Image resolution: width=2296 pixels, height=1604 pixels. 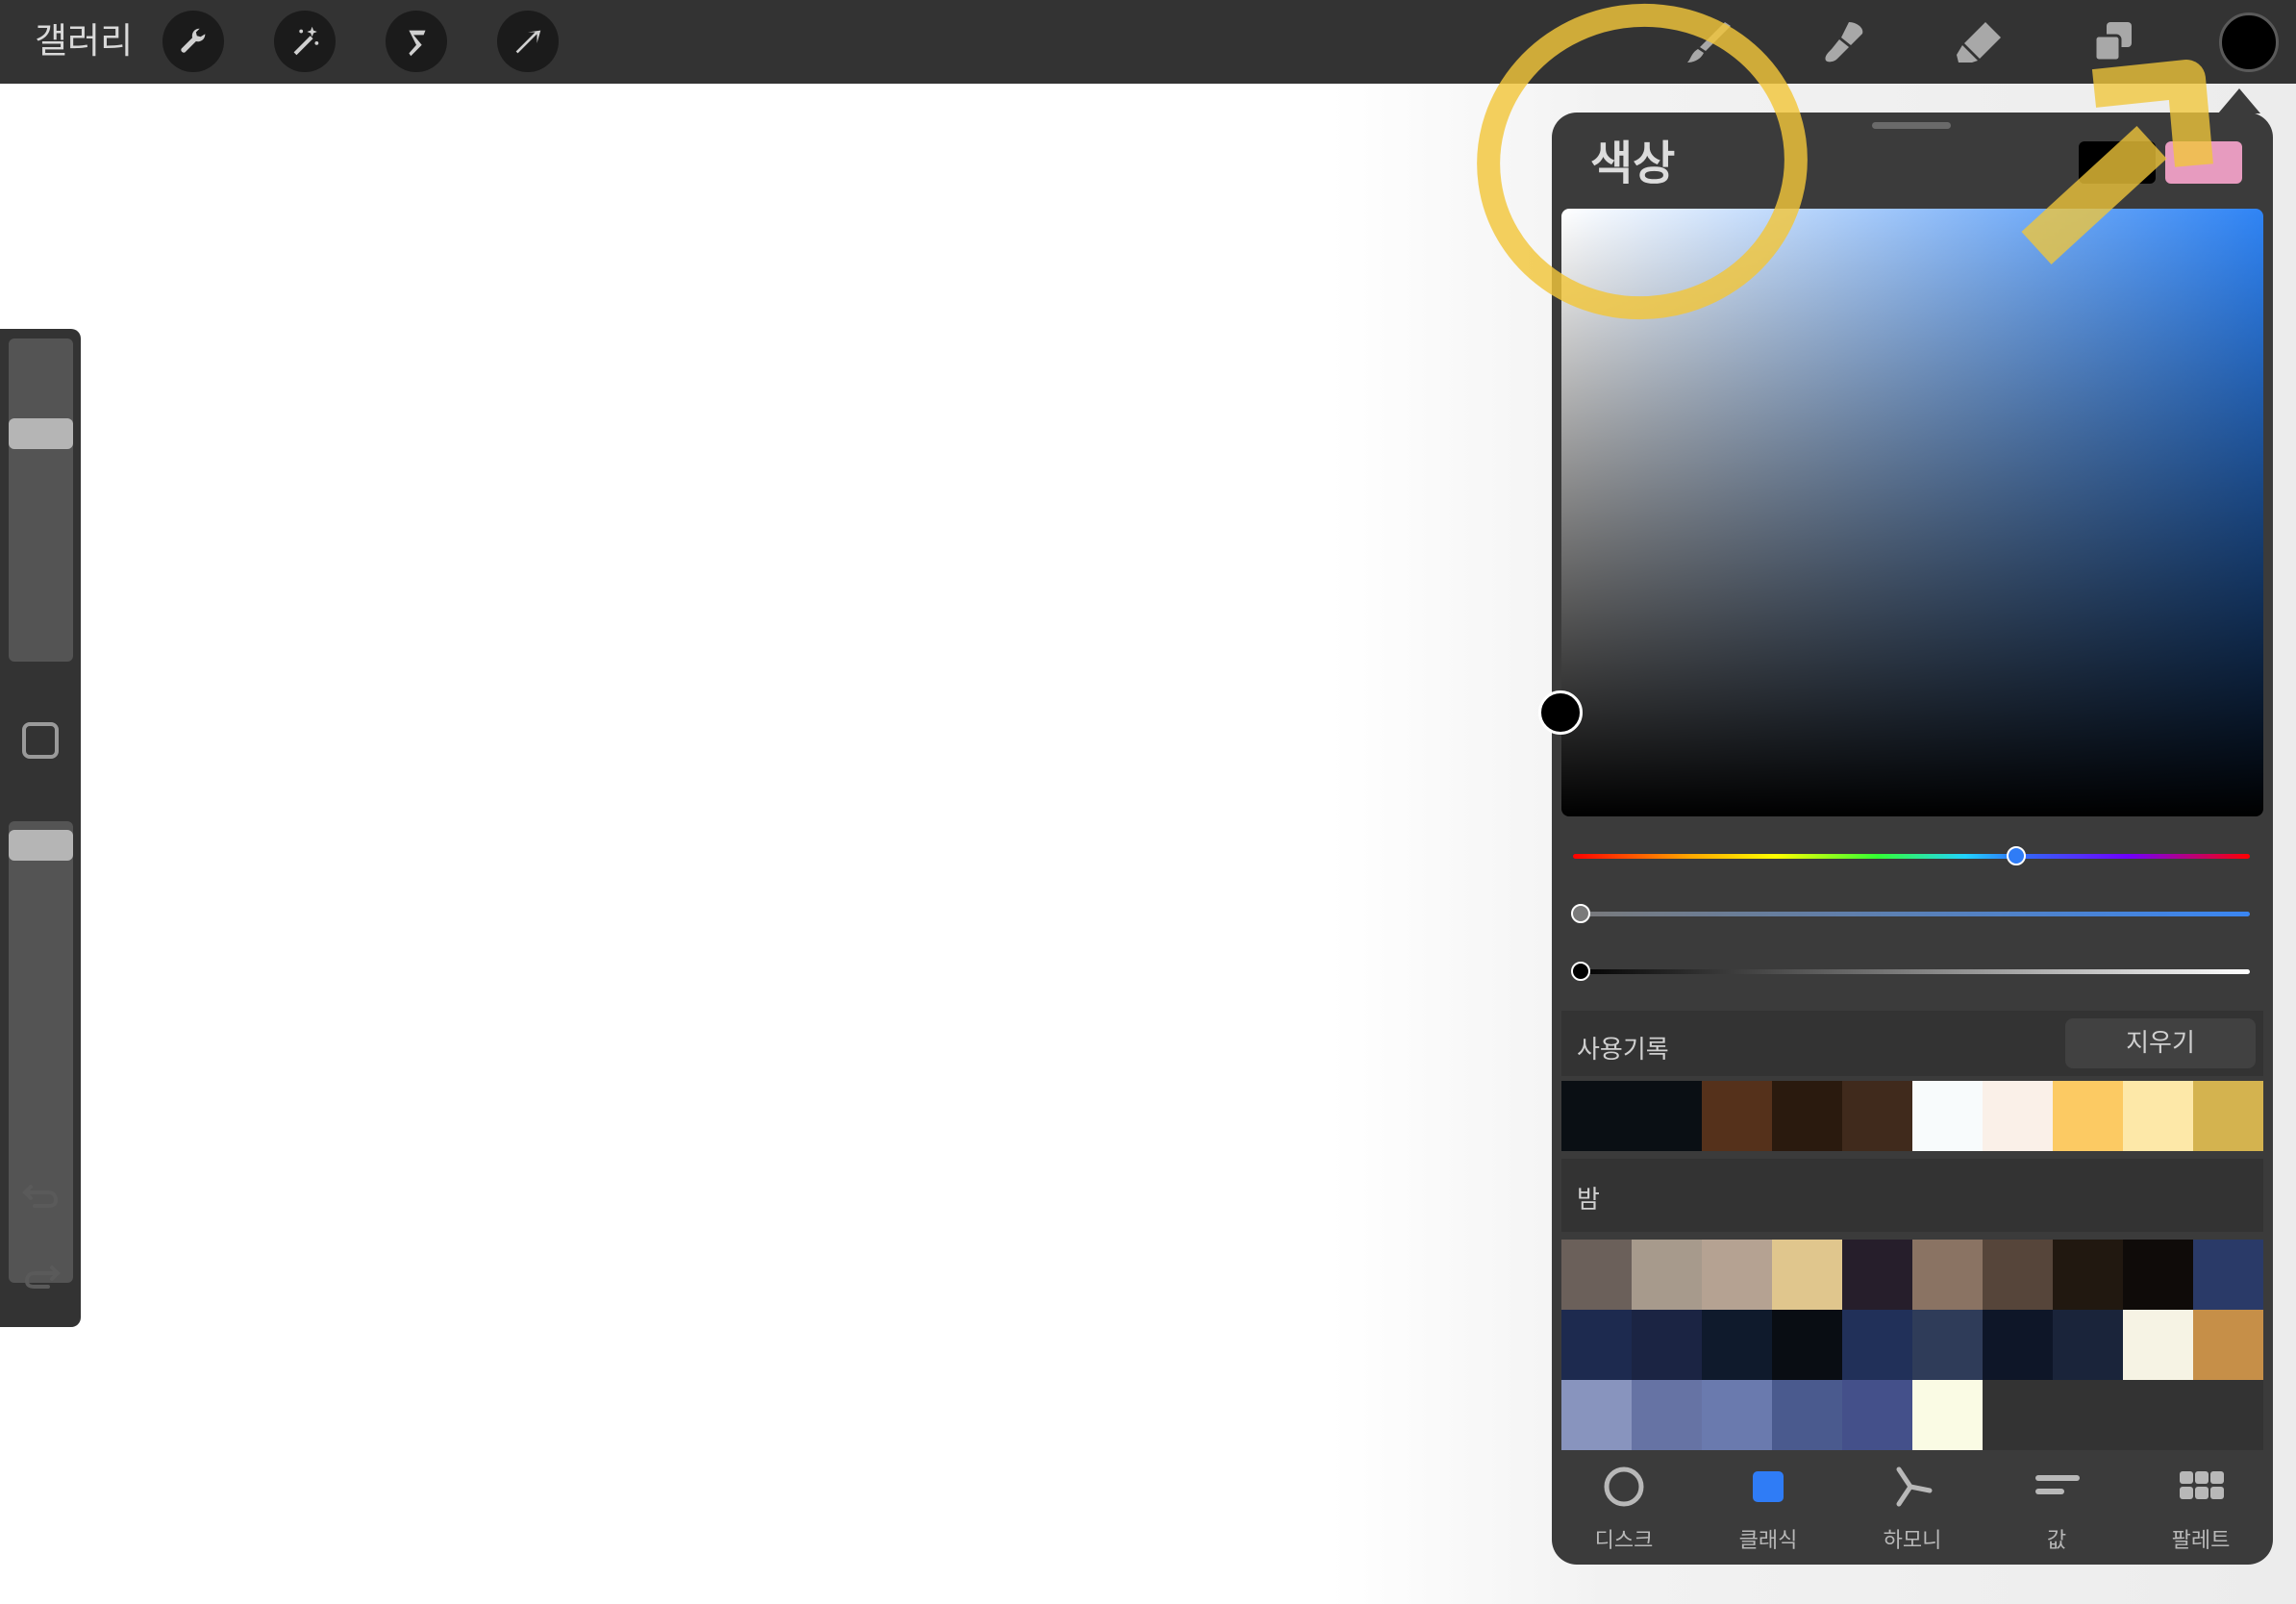 I want to click on tab-value: 값, so click(x=2056, y=1507).